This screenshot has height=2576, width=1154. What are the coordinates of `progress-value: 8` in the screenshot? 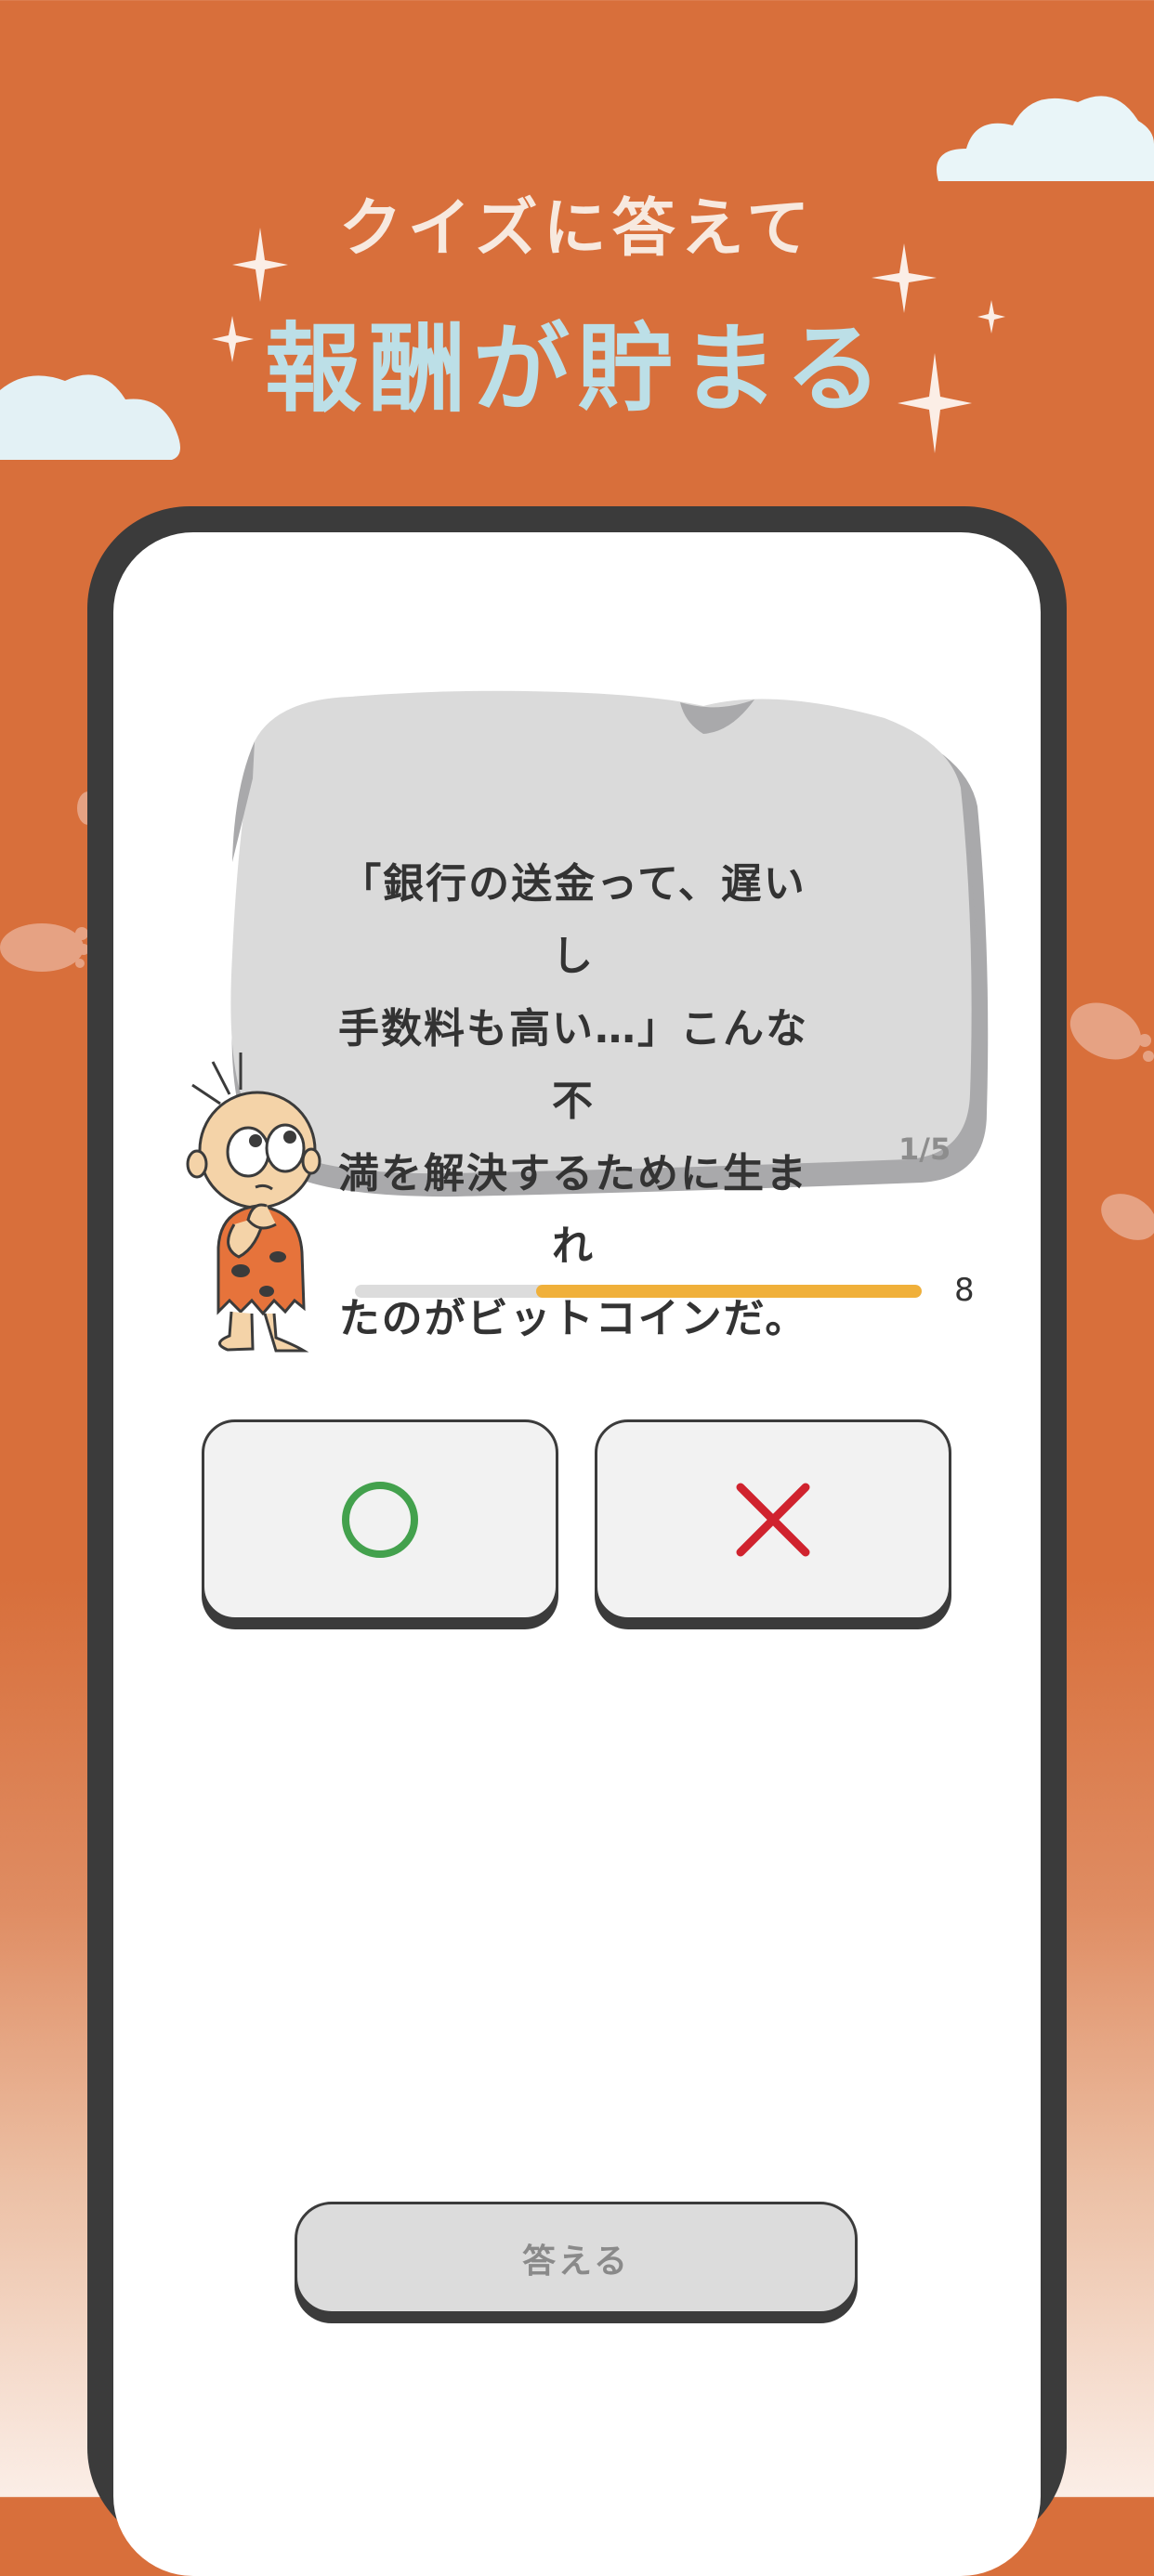 It's located at (964, 1290).